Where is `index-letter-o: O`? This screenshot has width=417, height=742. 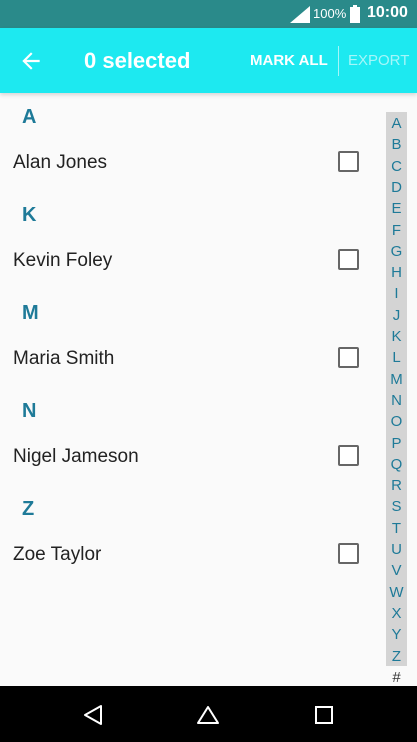 index-letter-o: O is located at coordinates (396, 421).